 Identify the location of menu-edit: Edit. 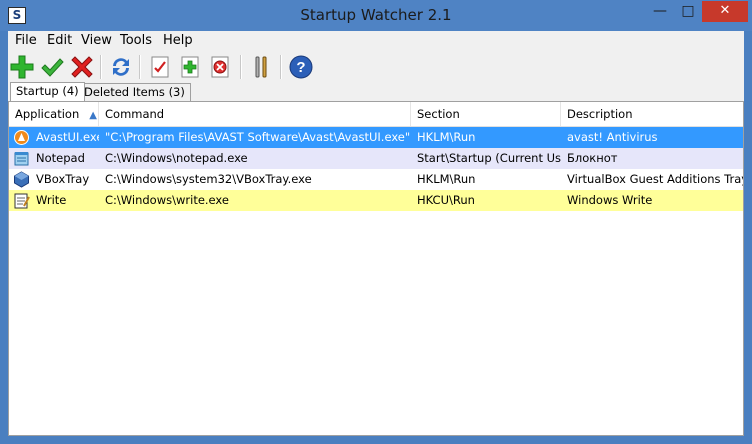
(59, 40).